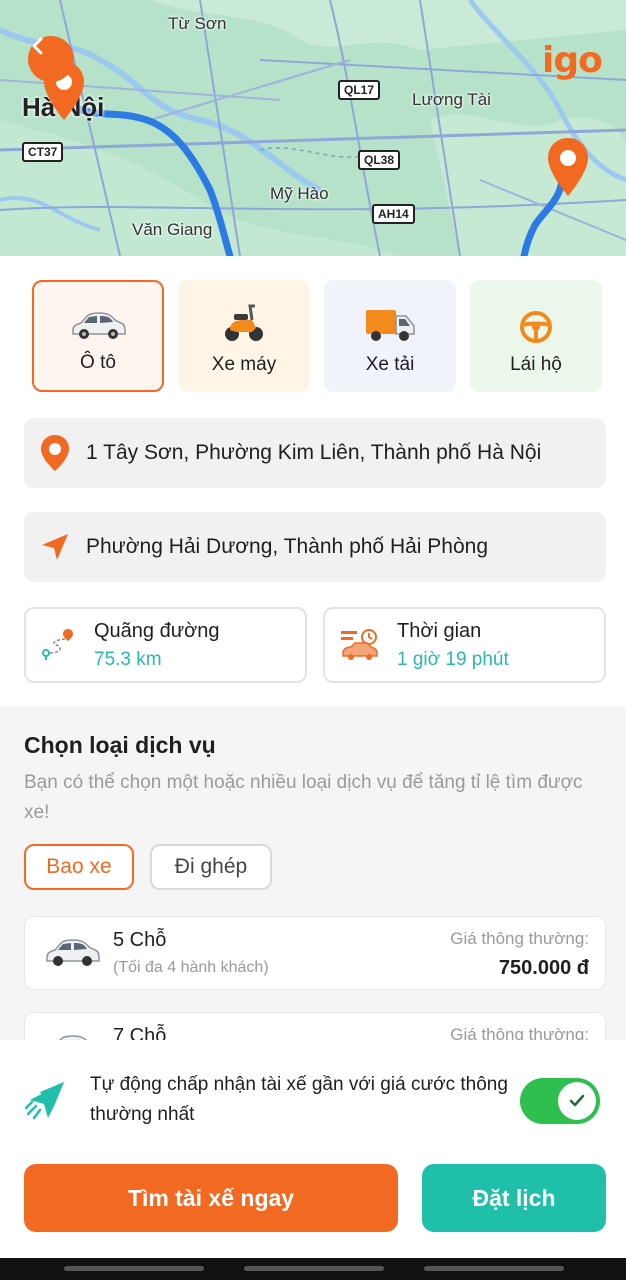 The height and width of the screenshot is (1280, 626). What do you see at coordinates (211, 1198) in the screenshot?
I see `find-driver-button: Tìm tài xế ngay` at bounding box center [211, 1198].